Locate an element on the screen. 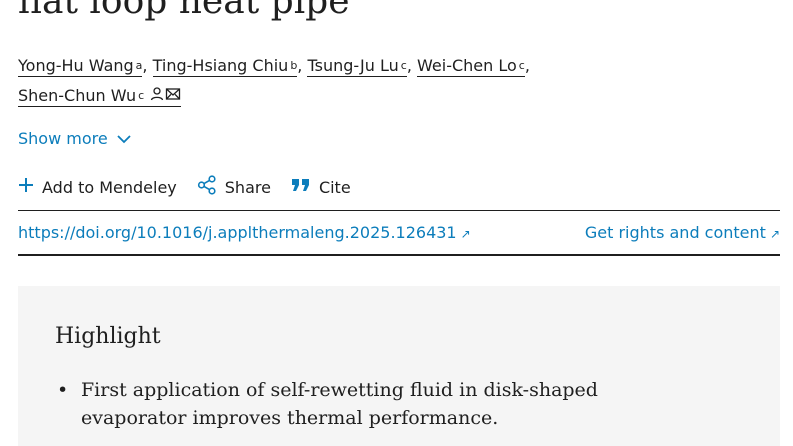 This screenshot has height=446, width=793. author-name: Shen-Chun Wu is located at coordinates (77, 95).